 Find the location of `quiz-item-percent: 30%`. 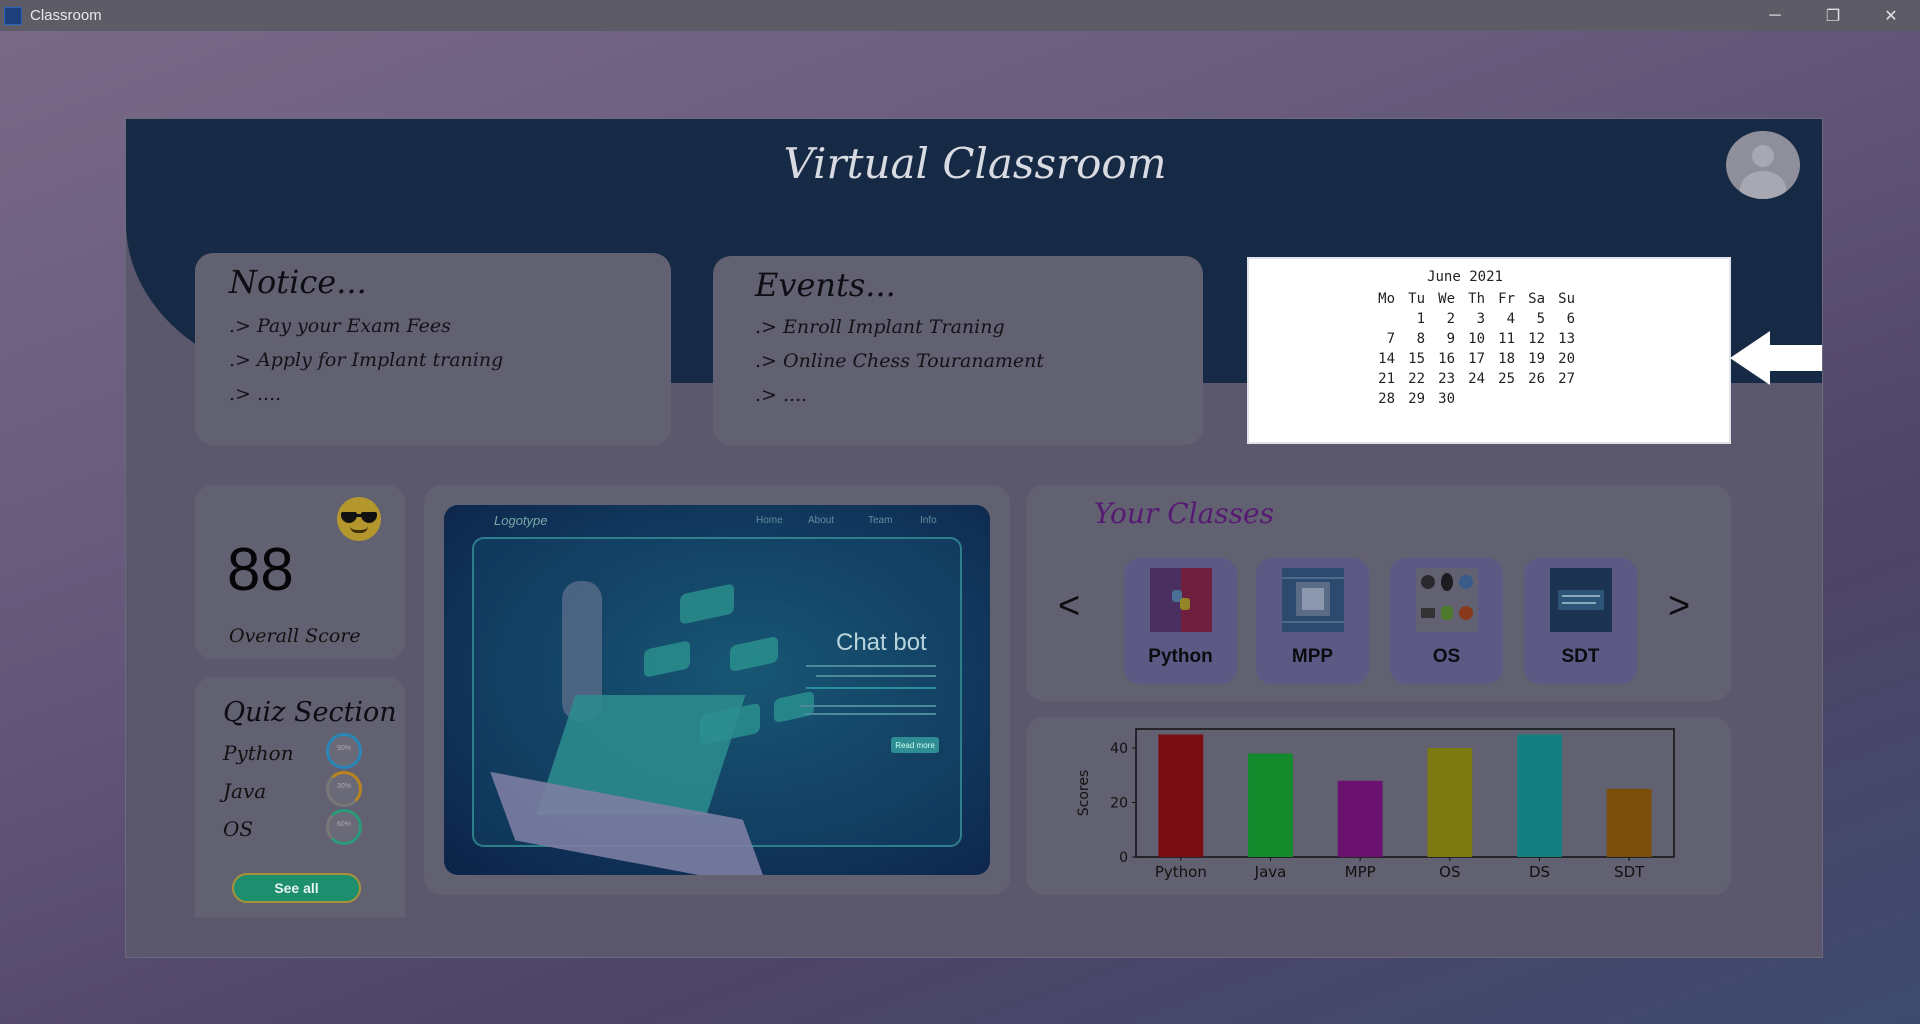

quiz-item-percent: 30% is located at coordinates (343, 786).